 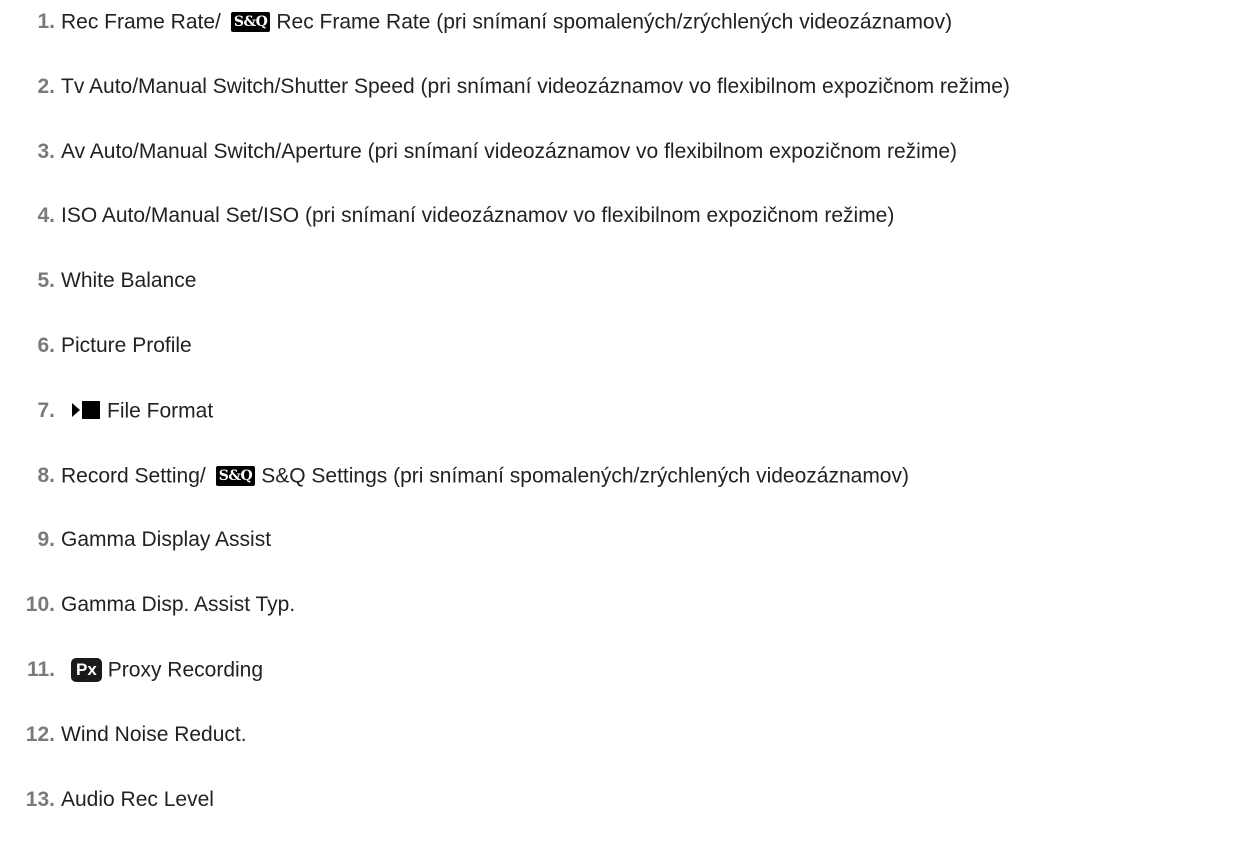 What do you see at coordinates (46, 345) in the screenshot?
I see `item-number: 6.` at bounding box center [46, 345].